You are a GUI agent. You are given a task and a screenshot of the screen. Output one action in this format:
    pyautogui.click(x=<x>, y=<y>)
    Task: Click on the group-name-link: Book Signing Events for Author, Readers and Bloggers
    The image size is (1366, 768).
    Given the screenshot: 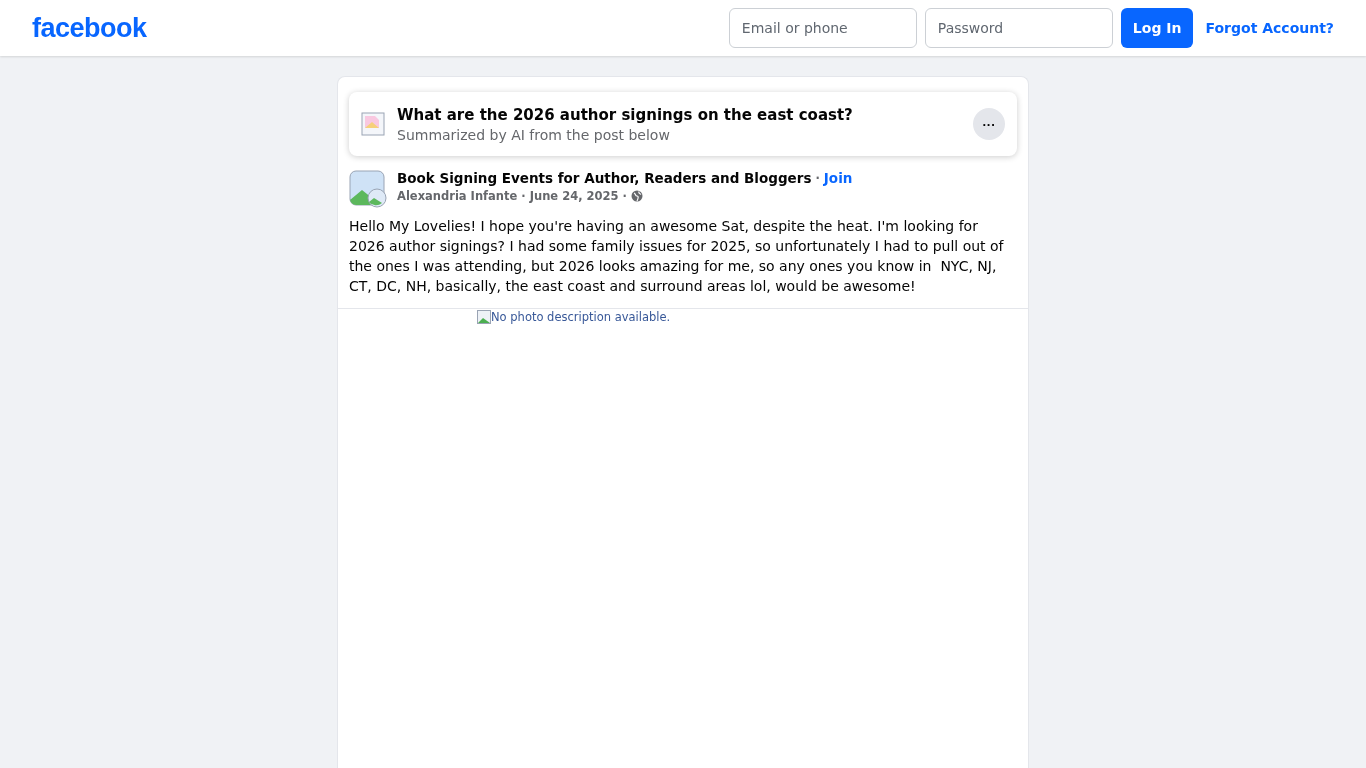 What is the action you would take?
    pyautogui.click(x=604, y=178)
    